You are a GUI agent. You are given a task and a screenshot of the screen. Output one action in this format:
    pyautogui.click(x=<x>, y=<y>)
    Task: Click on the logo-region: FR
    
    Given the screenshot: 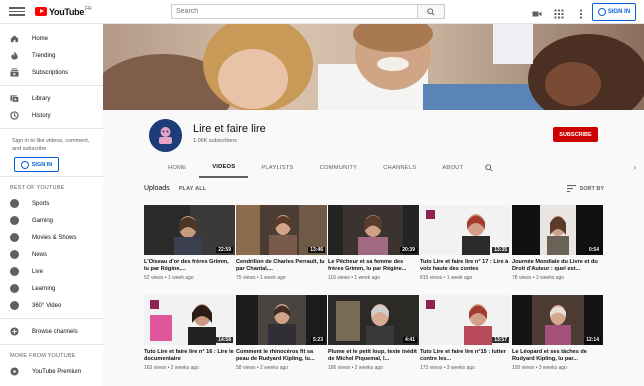 What is the action you would take?
    pyautogui.click(x=88, y=8)
    